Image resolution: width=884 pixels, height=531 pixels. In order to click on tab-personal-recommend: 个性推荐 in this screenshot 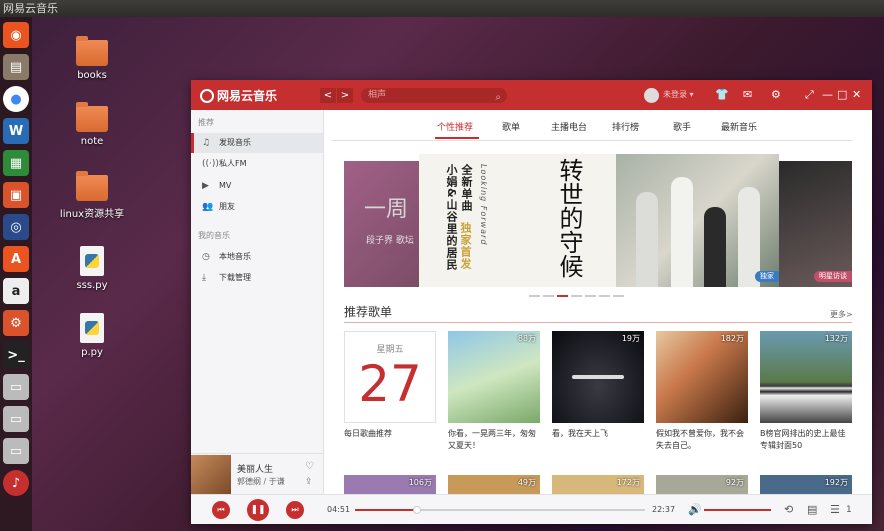, I will do `click(455, 126)`.